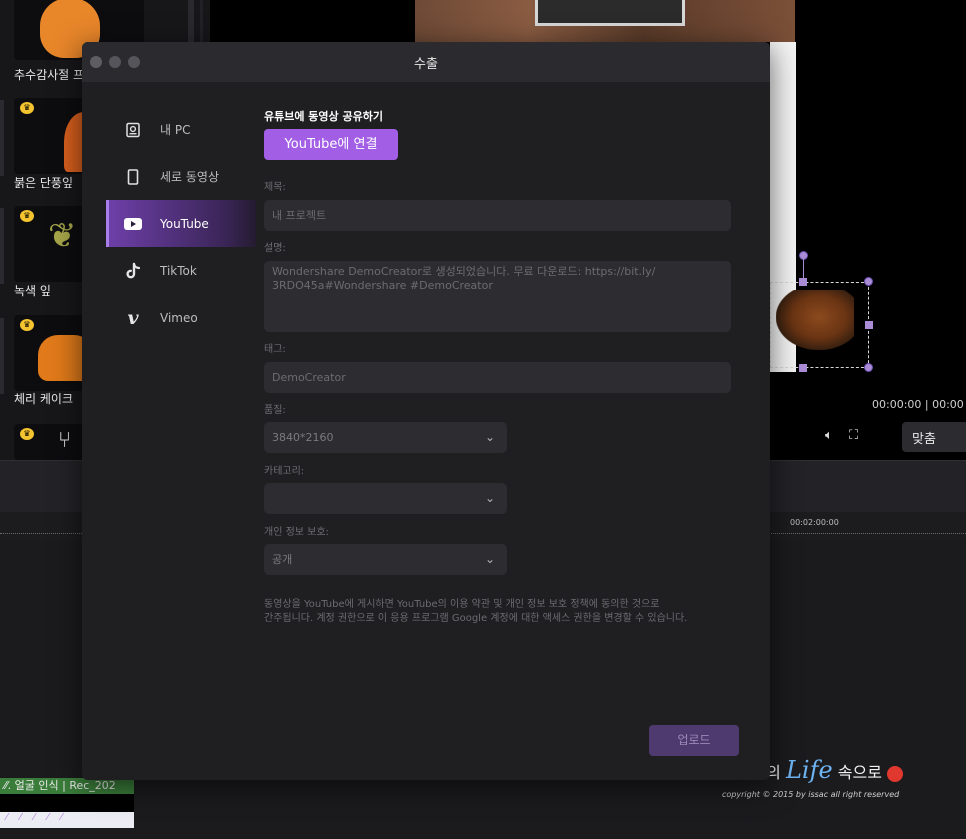 Image resolution: width=966 pixels, height=839 pixels. Describe the element at coordinates (67, 786) in the screenshot. I see `timeline-clip: ⁄⁄. 얼굴 인식 | Rec_202` at that location.